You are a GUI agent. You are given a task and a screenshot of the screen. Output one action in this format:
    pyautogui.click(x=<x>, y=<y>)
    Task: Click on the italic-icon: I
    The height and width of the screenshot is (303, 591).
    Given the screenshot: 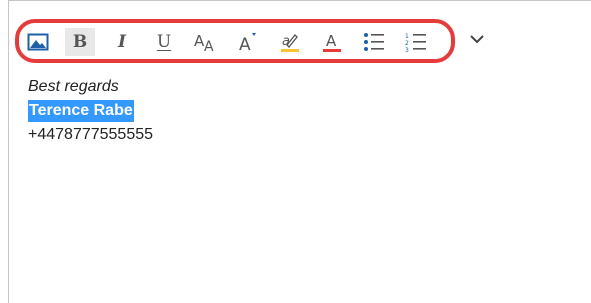 What is the action you would take?
    pyautogui.click(x=122, y=42)
    